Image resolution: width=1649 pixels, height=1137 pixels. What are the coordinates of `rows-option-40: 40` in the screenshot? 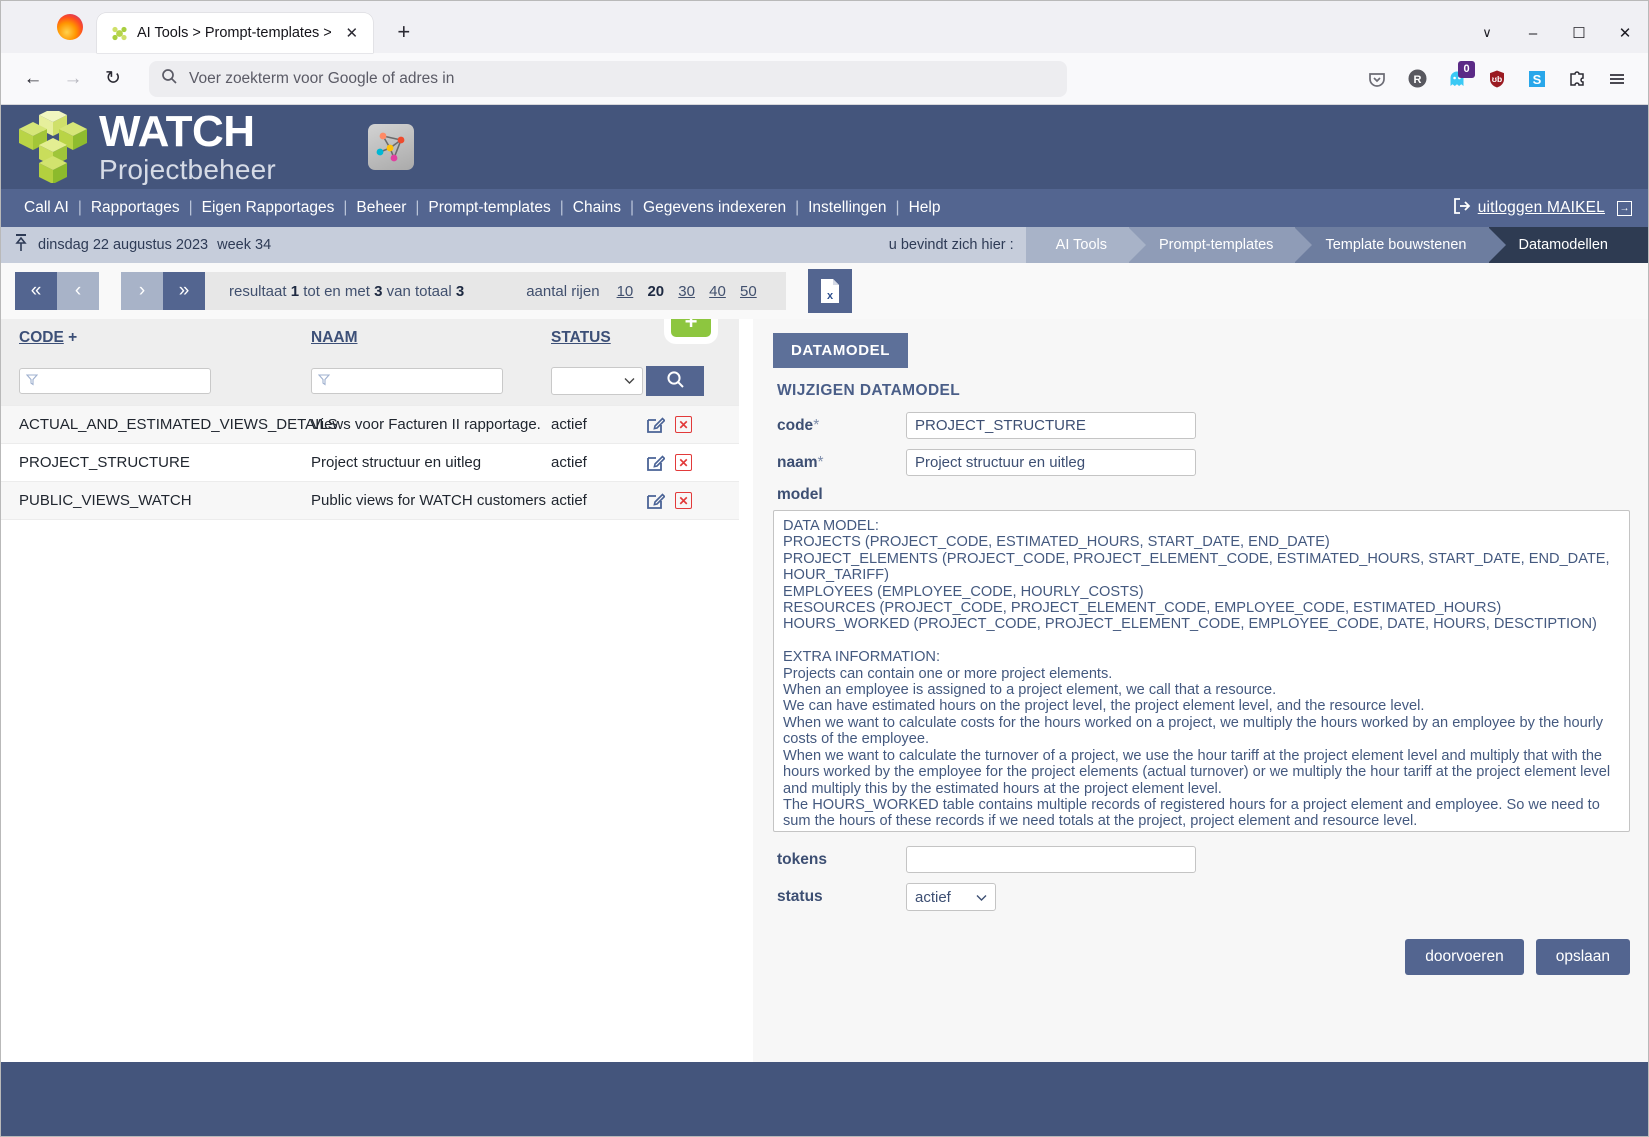 It's located at (717, 291).